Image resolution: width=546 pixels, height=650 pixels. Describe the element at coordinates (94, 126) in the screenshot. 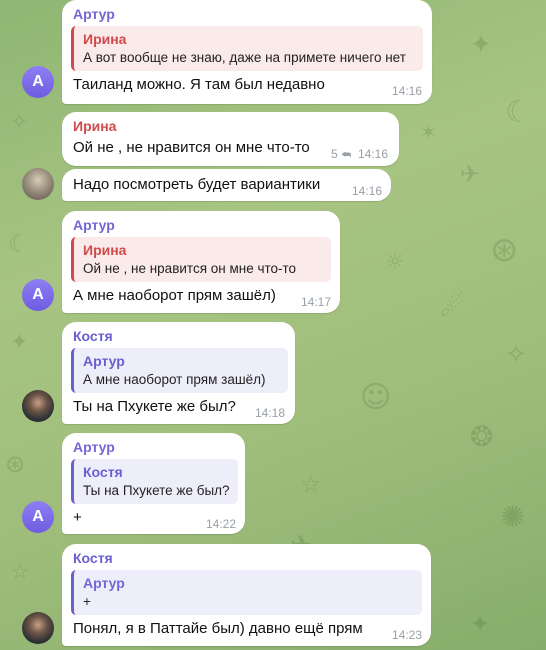

I see `sender-name: Ирина` at that location.